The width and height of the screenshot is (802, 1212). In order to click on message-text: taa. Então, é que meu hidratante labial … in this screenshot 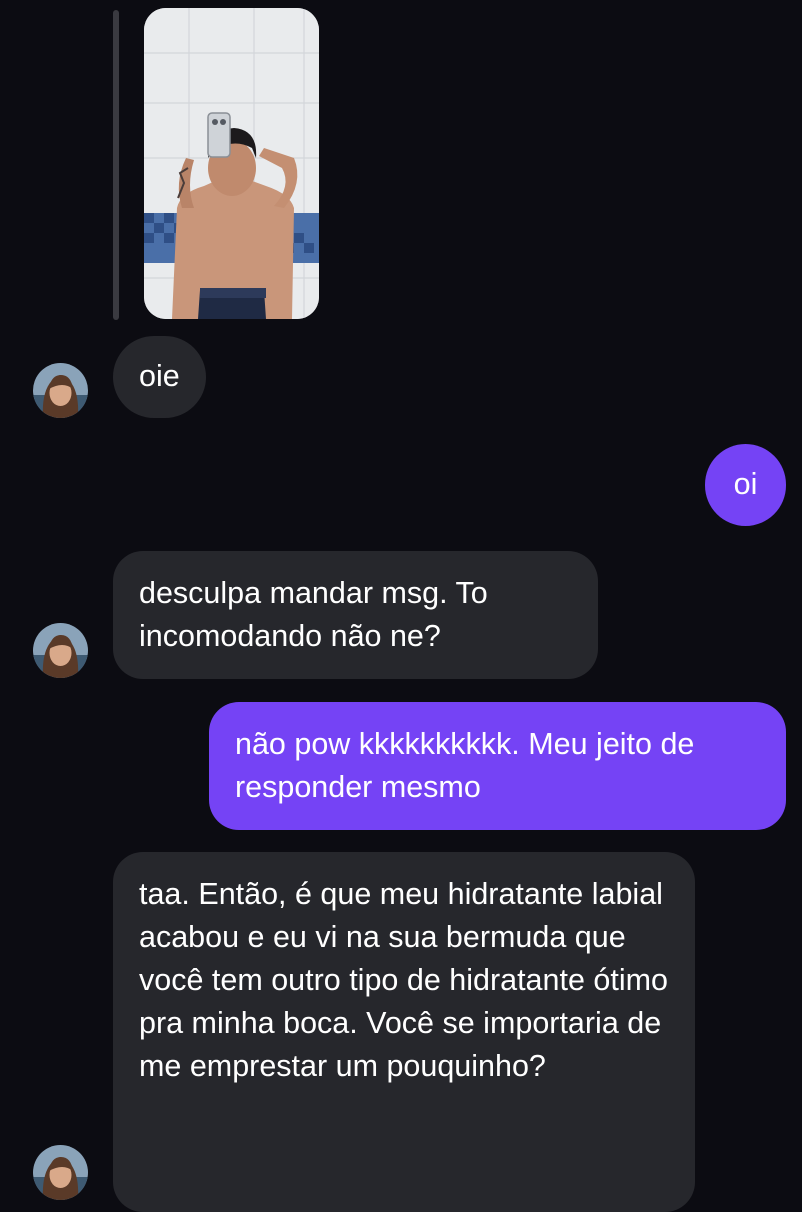, I will do `click(403, 980)`.